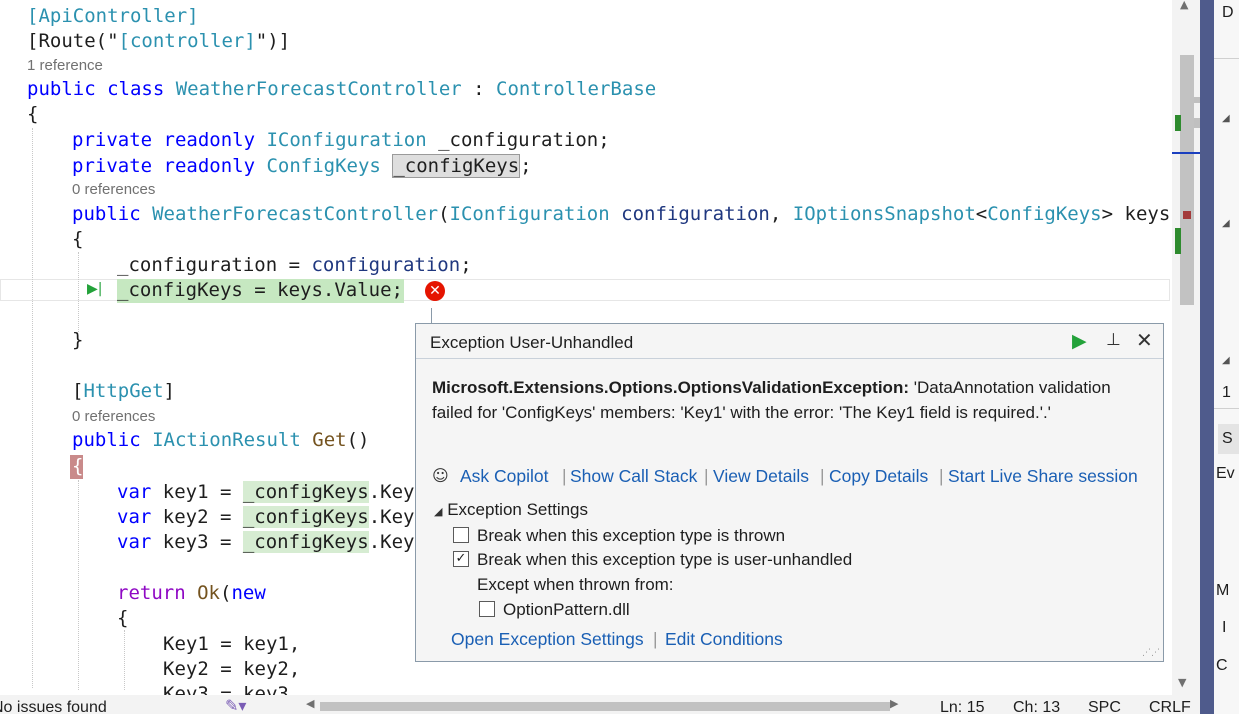  What do you see at coordinates (440, 475) in the screenshot?
I see `copilot-icon: ☺` at bounding box center [440, 475].